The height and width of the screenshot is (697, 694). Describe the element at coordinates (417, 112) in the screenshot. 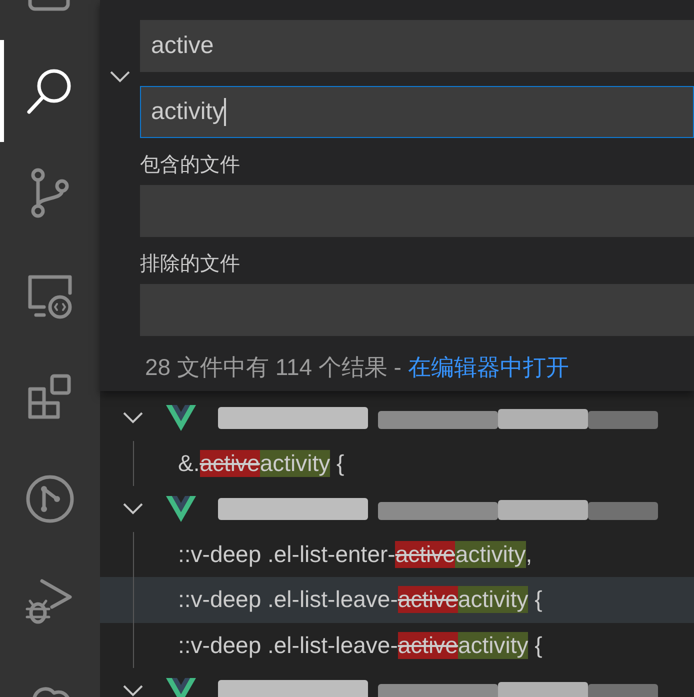

I see `replace-field: activity` at that location.